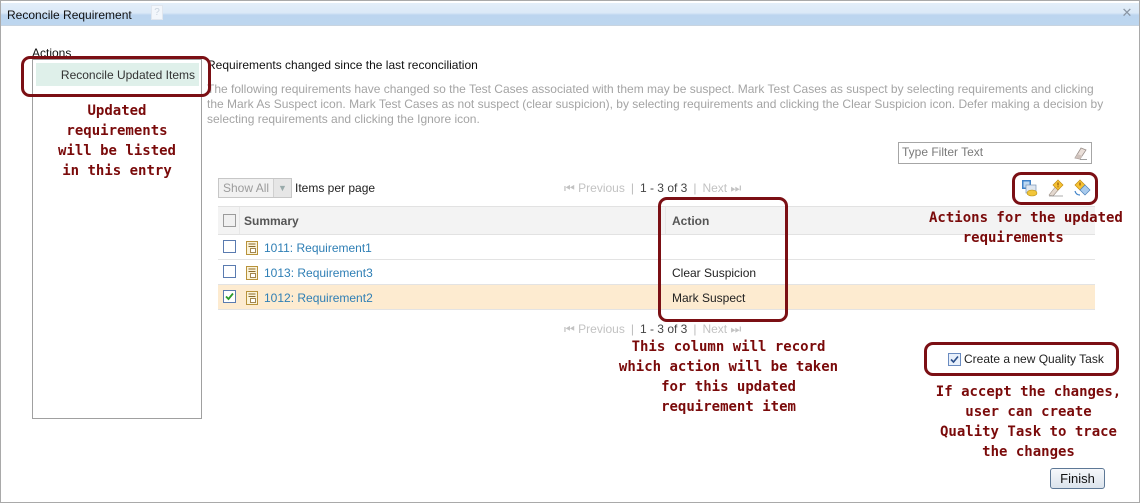  I want to click on dialog-titlebar: Reconcile Requirement ? ✕, so click(570, 14).